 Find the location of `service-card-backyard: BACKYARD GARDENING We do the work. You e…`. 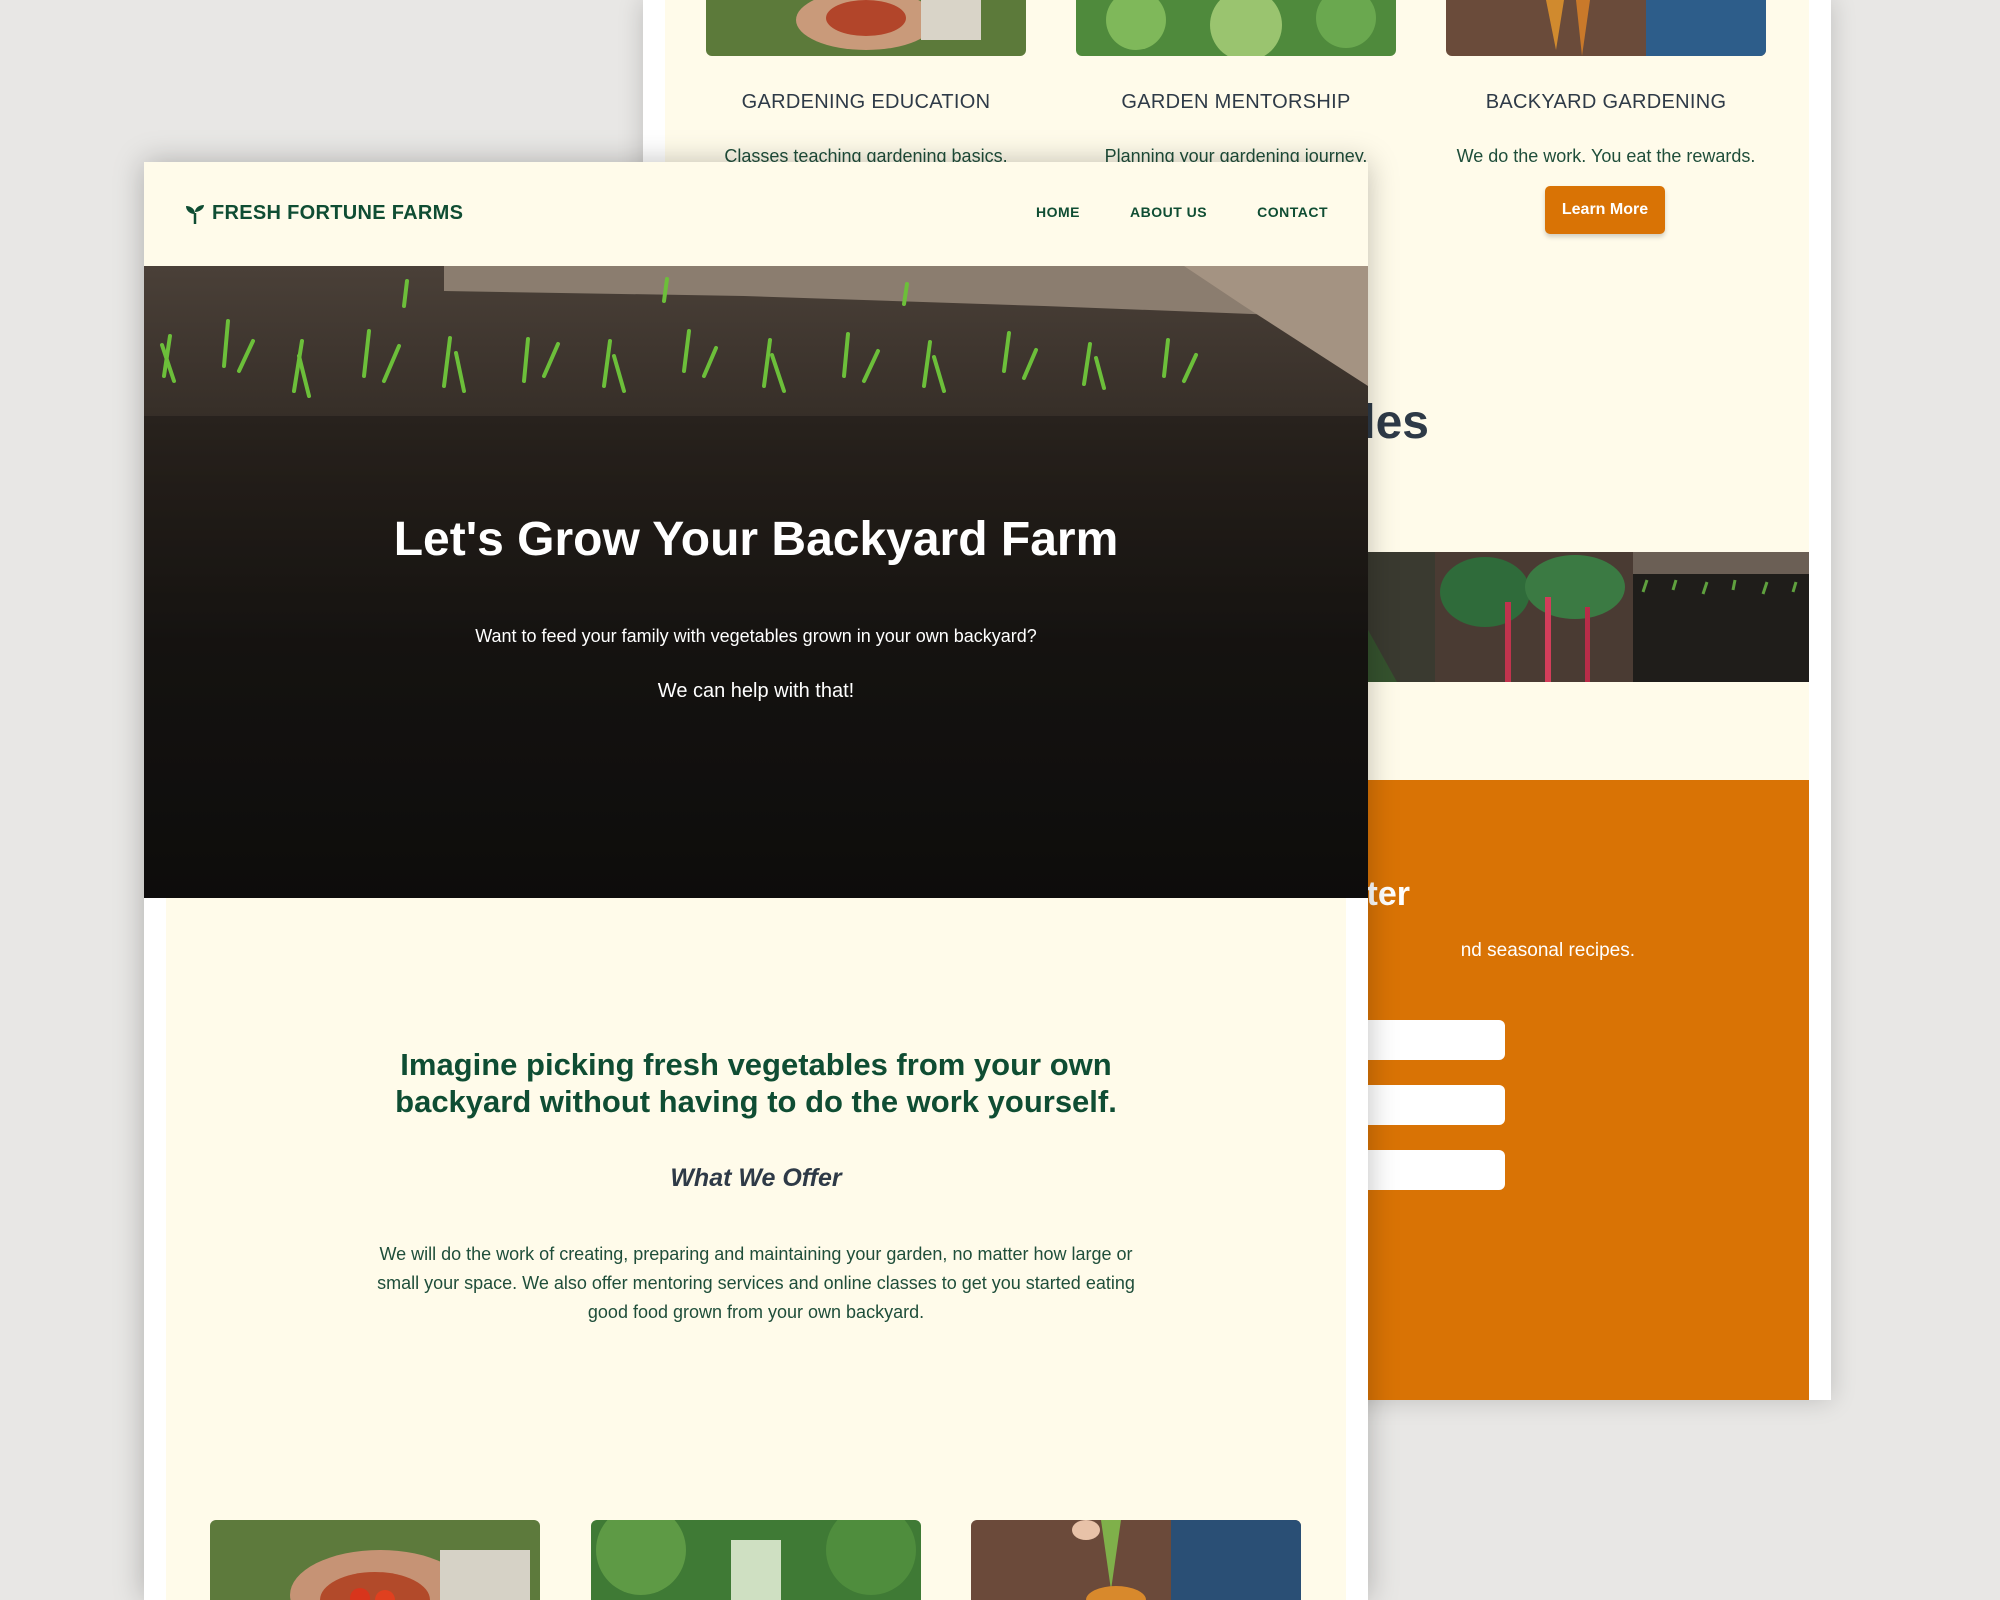

service-card-backyard: BACKYARD GARDENING We do the work. You e… is located at coordinates (1606, 83).